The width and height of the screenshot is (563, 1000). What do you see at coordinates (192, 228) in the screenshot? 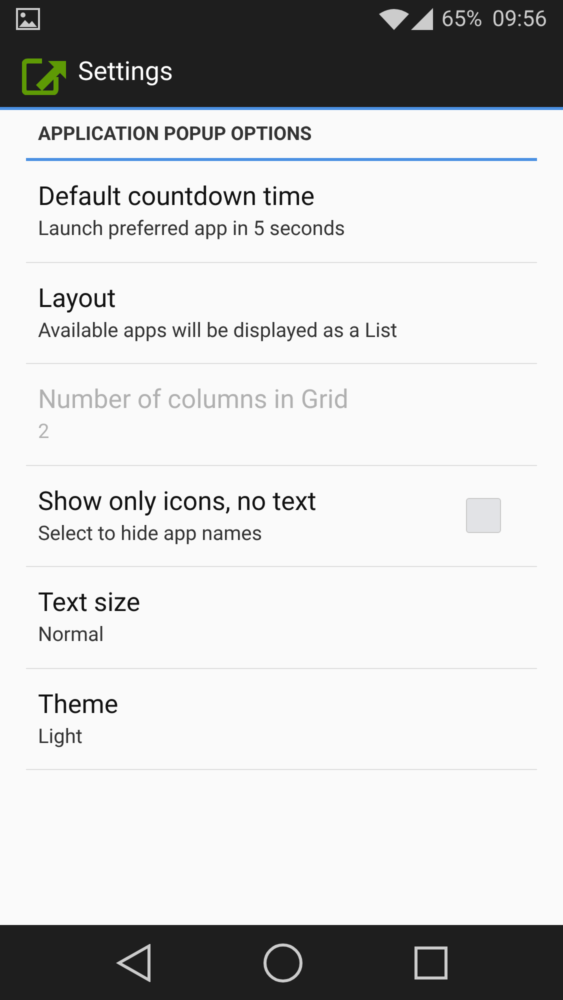
I see `preference-summary: Launch preferred app in 5 seconds` at bounding box center [192, 228].